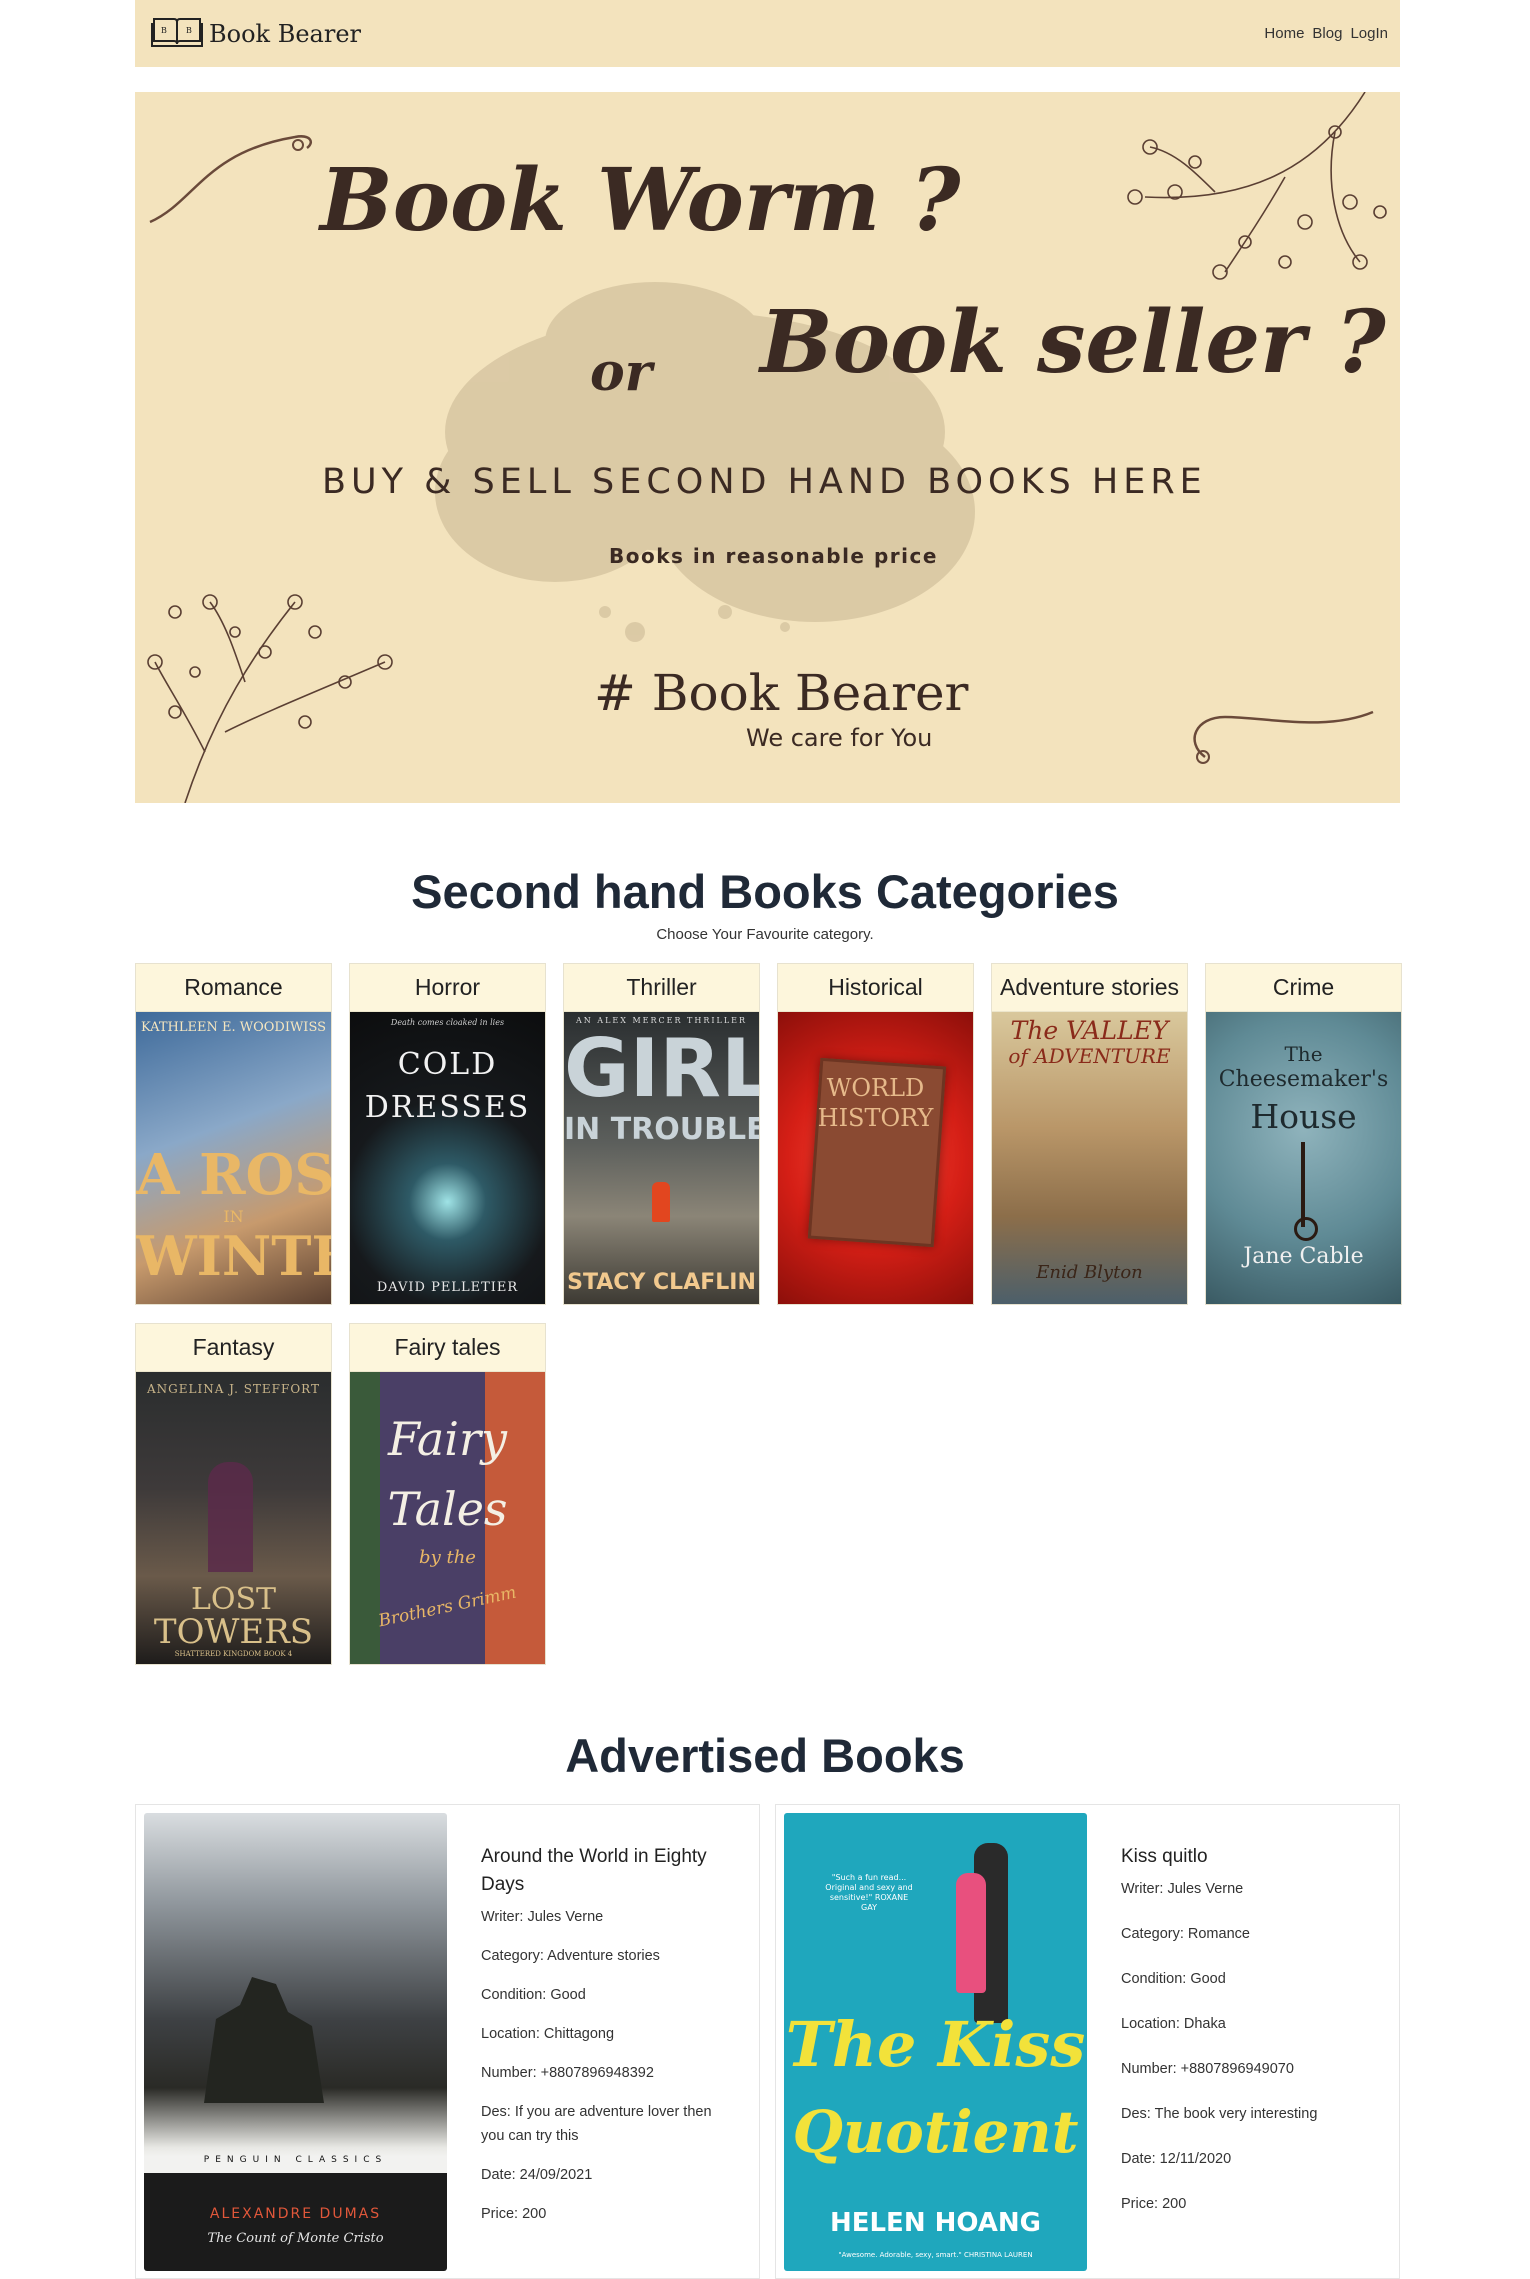 This screenshot has height=2279, width=1530. What do you see at coordinates (781, 693) in the screenshot?
I see `banner-brand: # Book Bearer` at bounding box center [781, 693].